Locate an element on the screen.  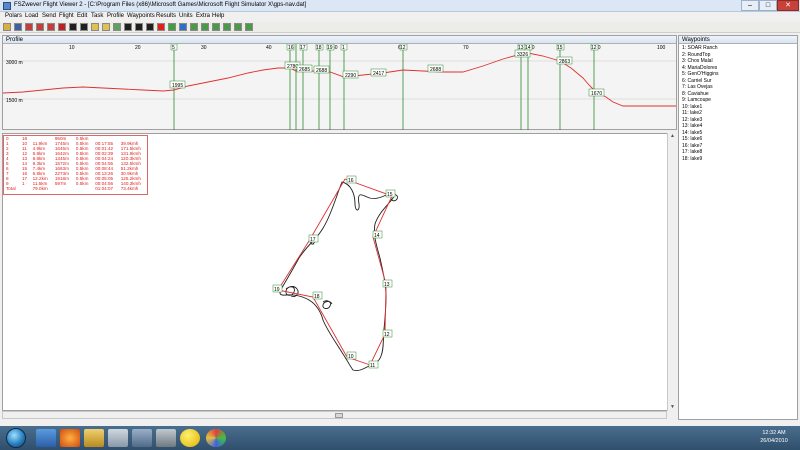
turnpoint-marker: 16 is located at coordinates (351, 179).